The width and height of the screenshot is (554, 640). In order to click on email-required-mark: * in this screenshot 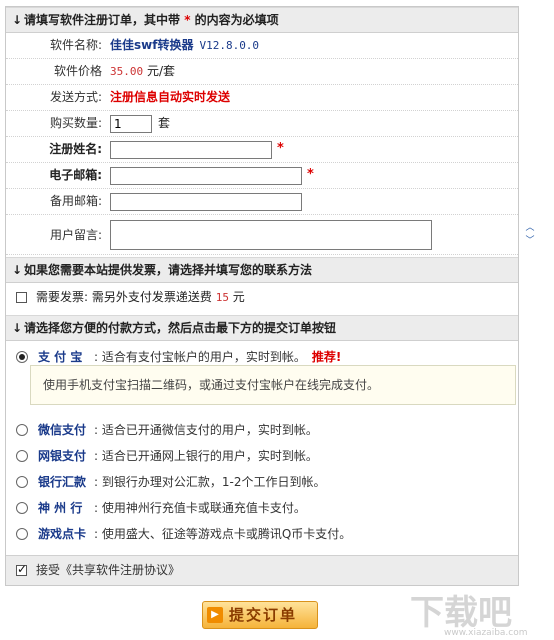, I will do `click(310, 174)`.